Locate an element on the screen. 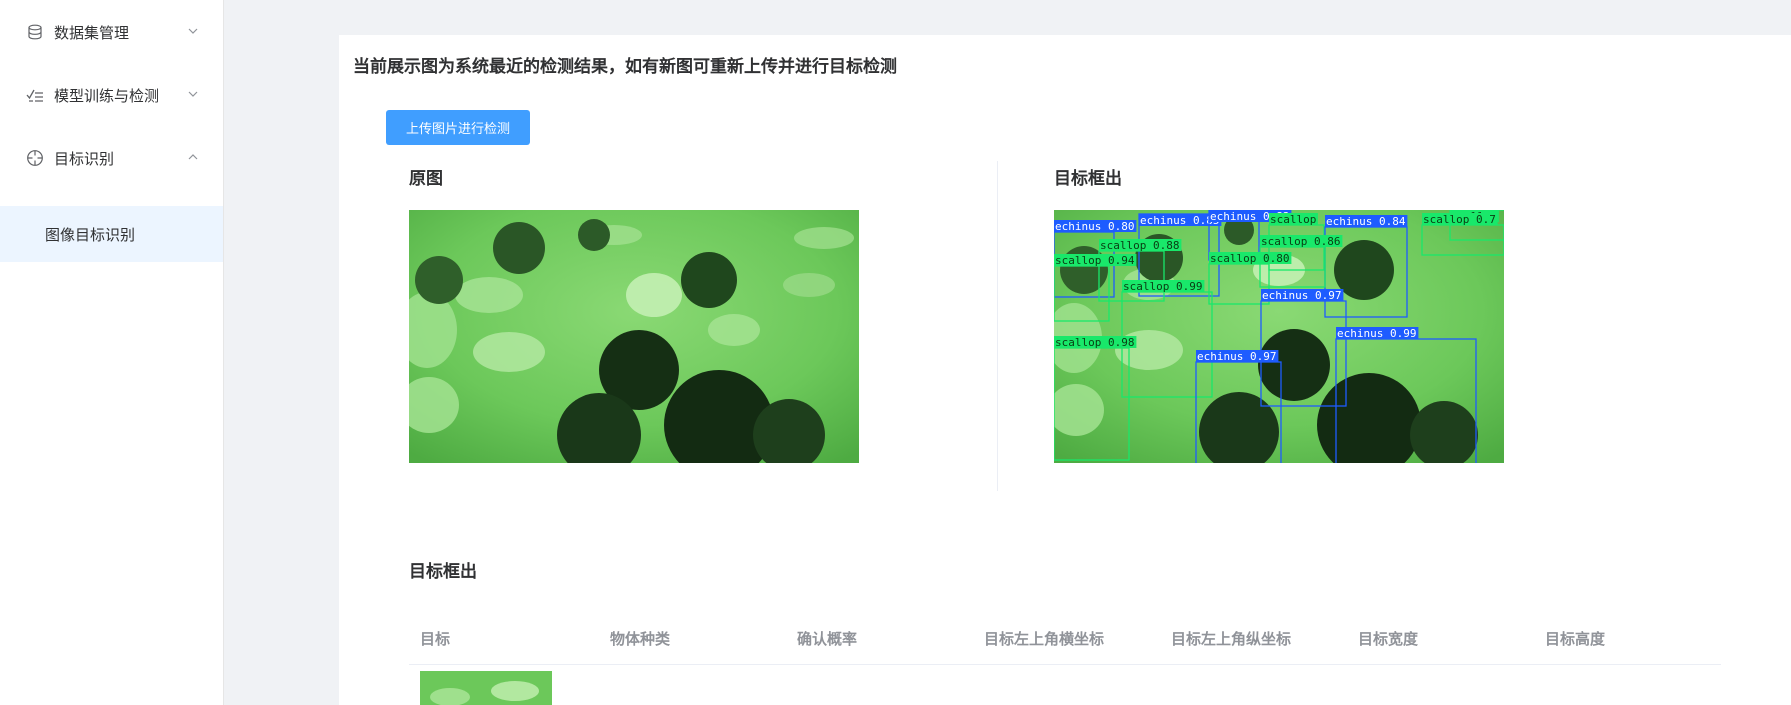  detection-label: scallop 0.98 is located at coordinates (1094, 342).